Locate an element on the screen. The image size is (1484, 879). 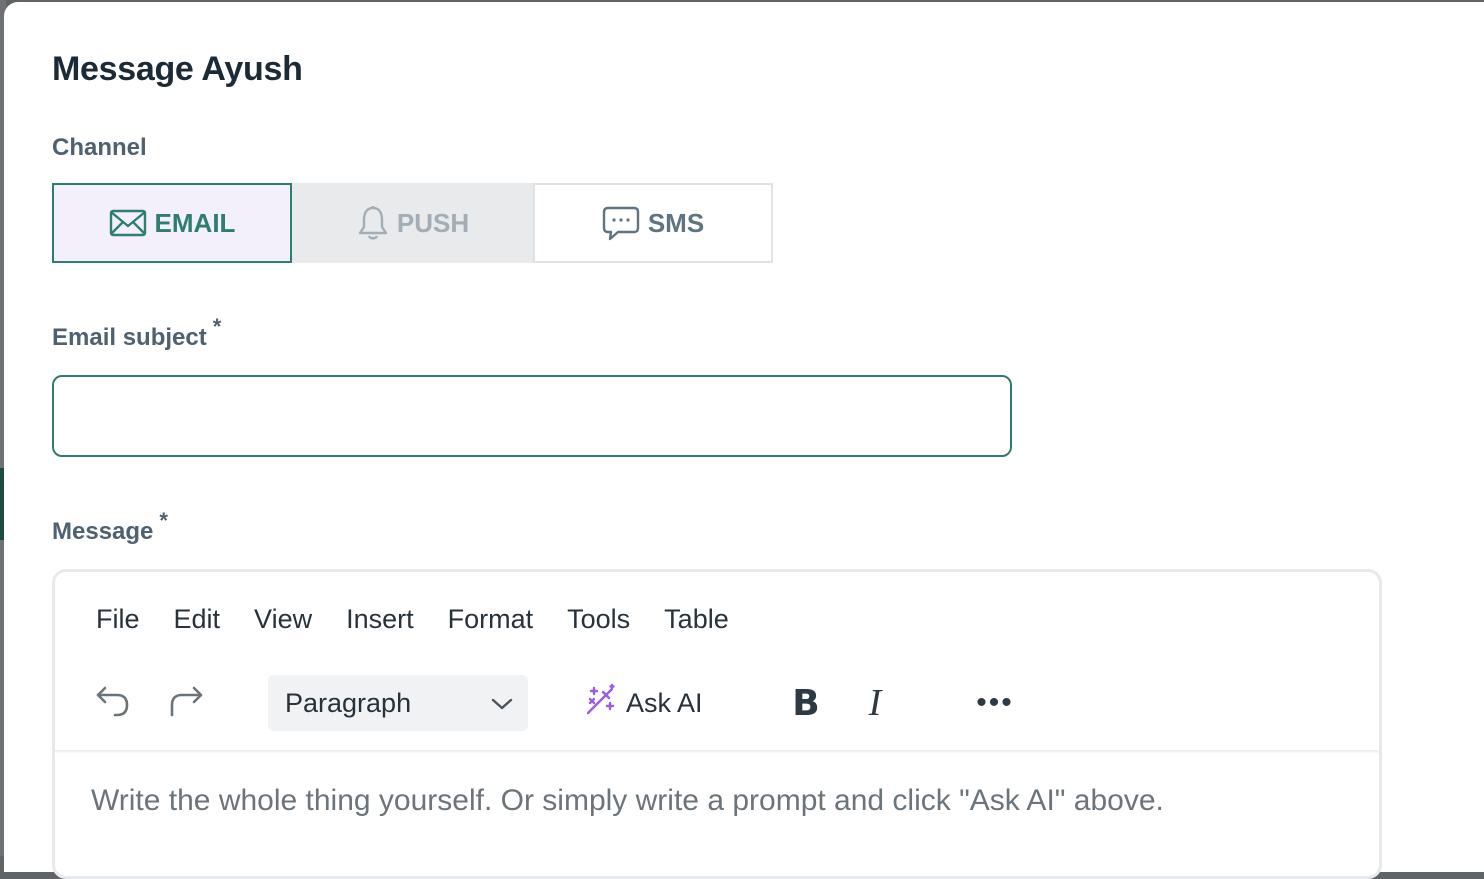
menu-file: File is located at coordinates (118, 619).